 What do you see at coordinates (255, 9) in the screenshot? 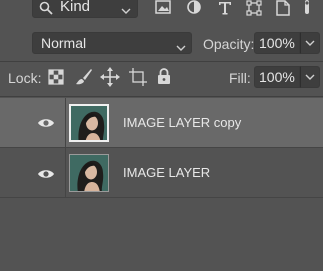
I see `shape-filter-icon` at bounding box center [255, 9].